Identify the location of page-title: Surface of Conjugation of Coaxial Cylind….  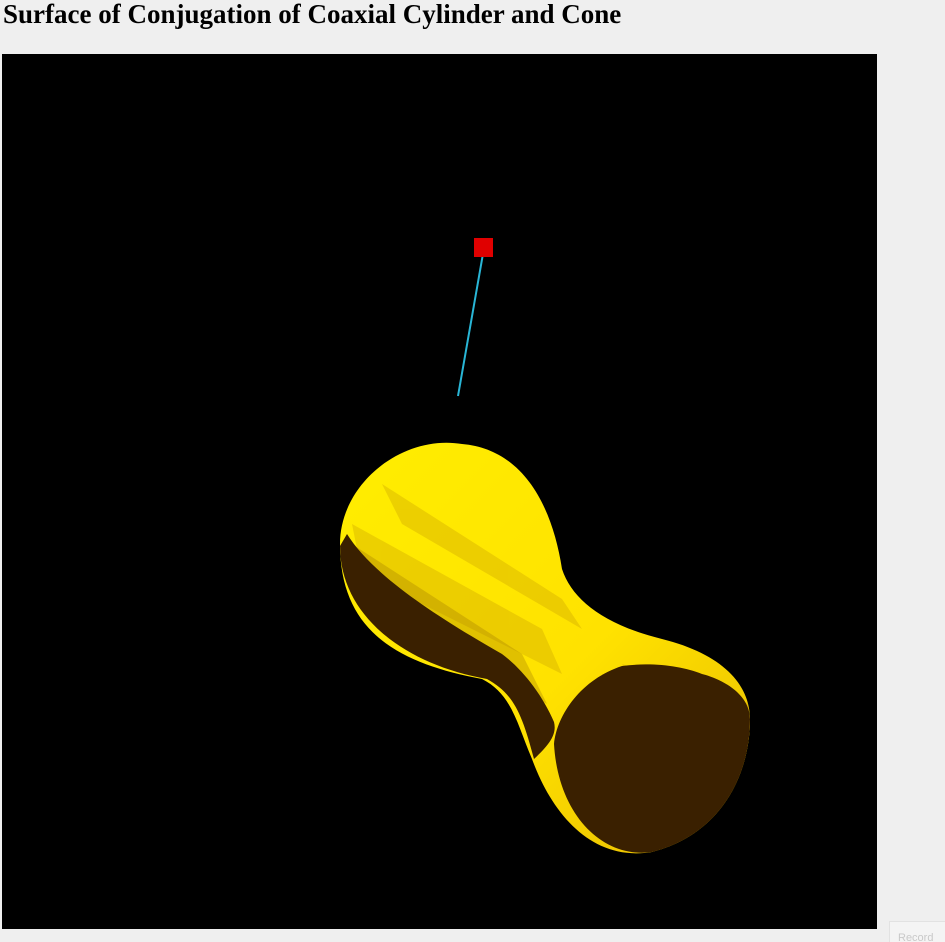
(312, 14).